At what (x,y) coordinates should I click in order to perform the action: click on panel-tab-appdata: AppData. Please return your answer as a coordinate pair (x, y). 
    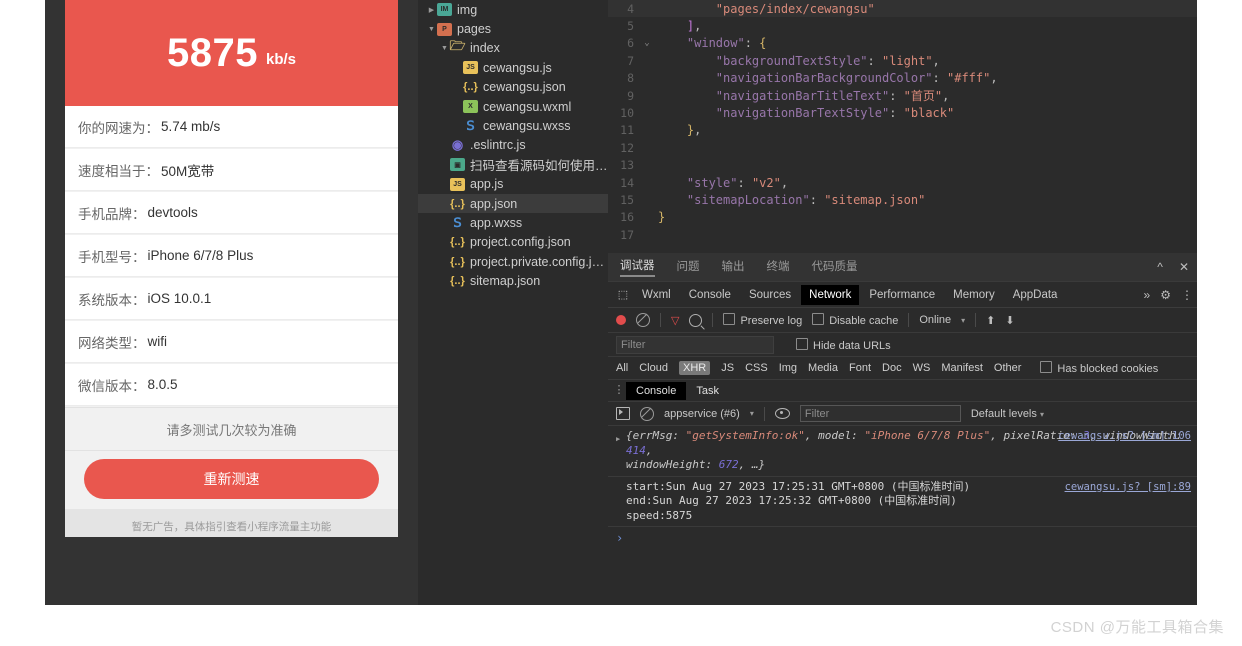
    Looking at the image, I should click on (1035, 295).